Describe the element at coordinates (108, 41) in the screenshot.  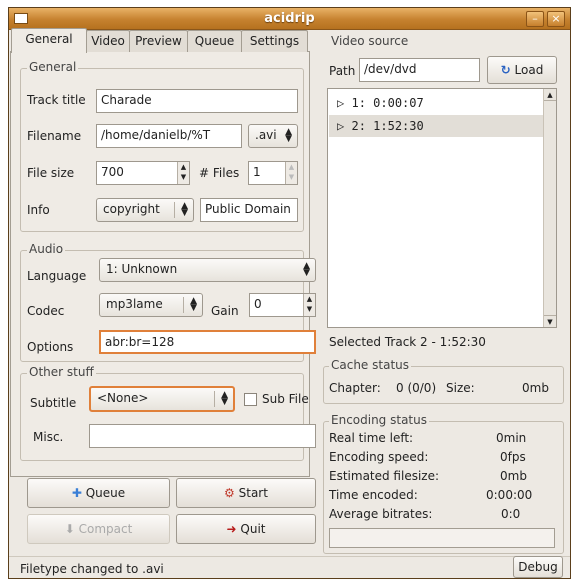
I see `tab-video: Video` at that location.